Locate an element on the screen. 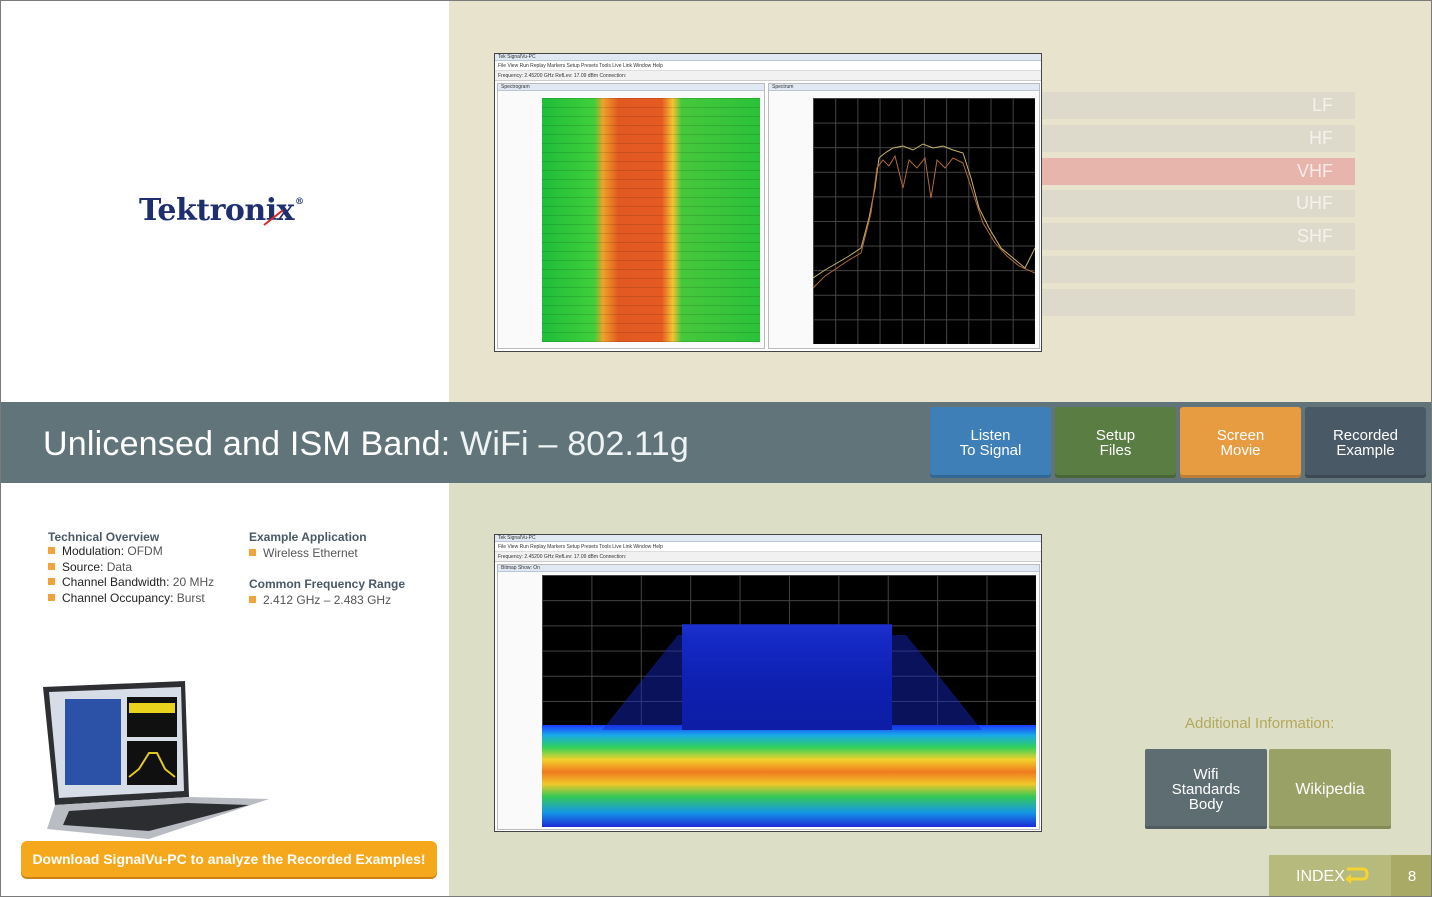 The height and width of the screenshot is (897, 1432). band-vhf: VHF is located at coordinates (1198, 171).